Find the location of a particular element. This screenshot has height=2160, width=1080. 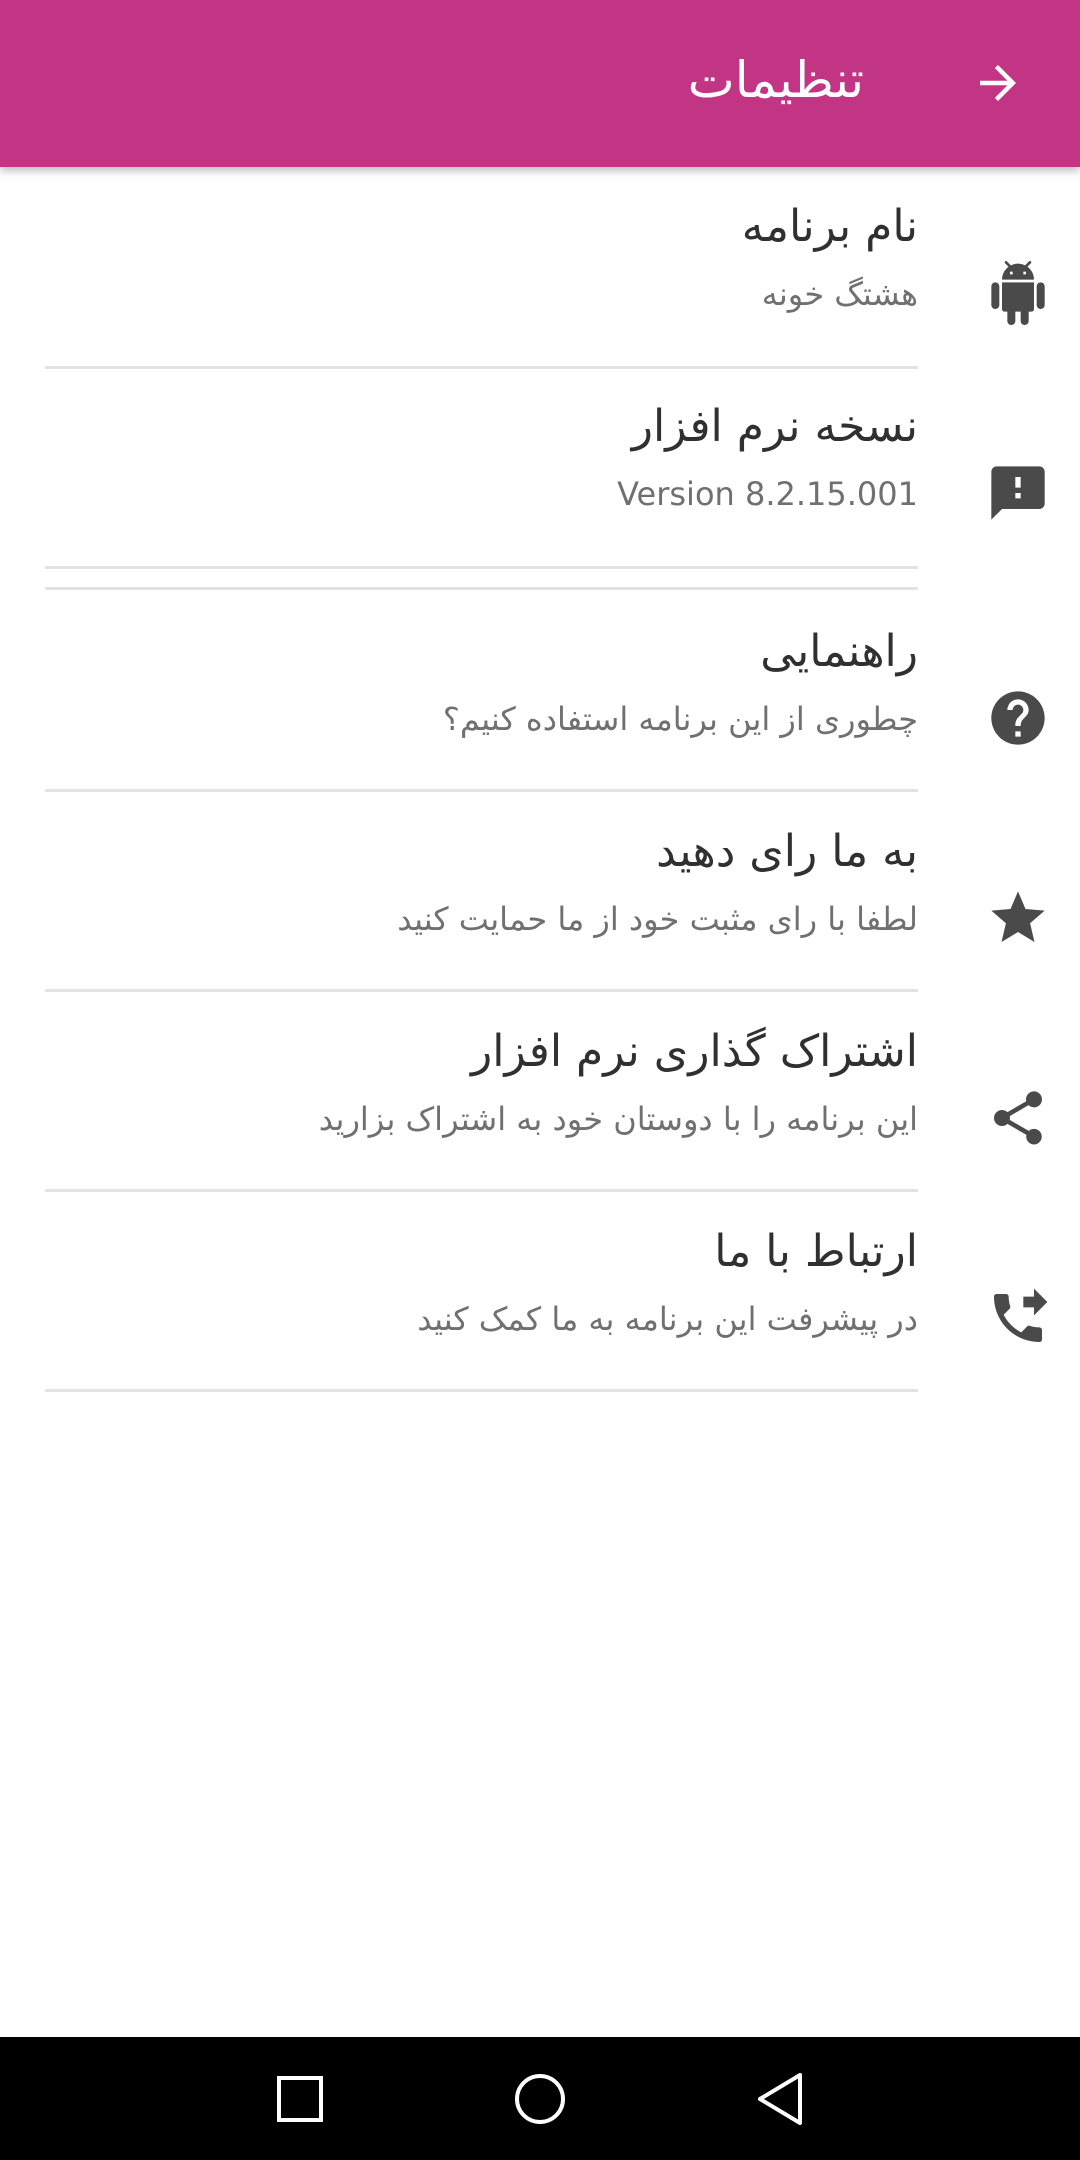

home-icon is located at coordinates (540, 2099).